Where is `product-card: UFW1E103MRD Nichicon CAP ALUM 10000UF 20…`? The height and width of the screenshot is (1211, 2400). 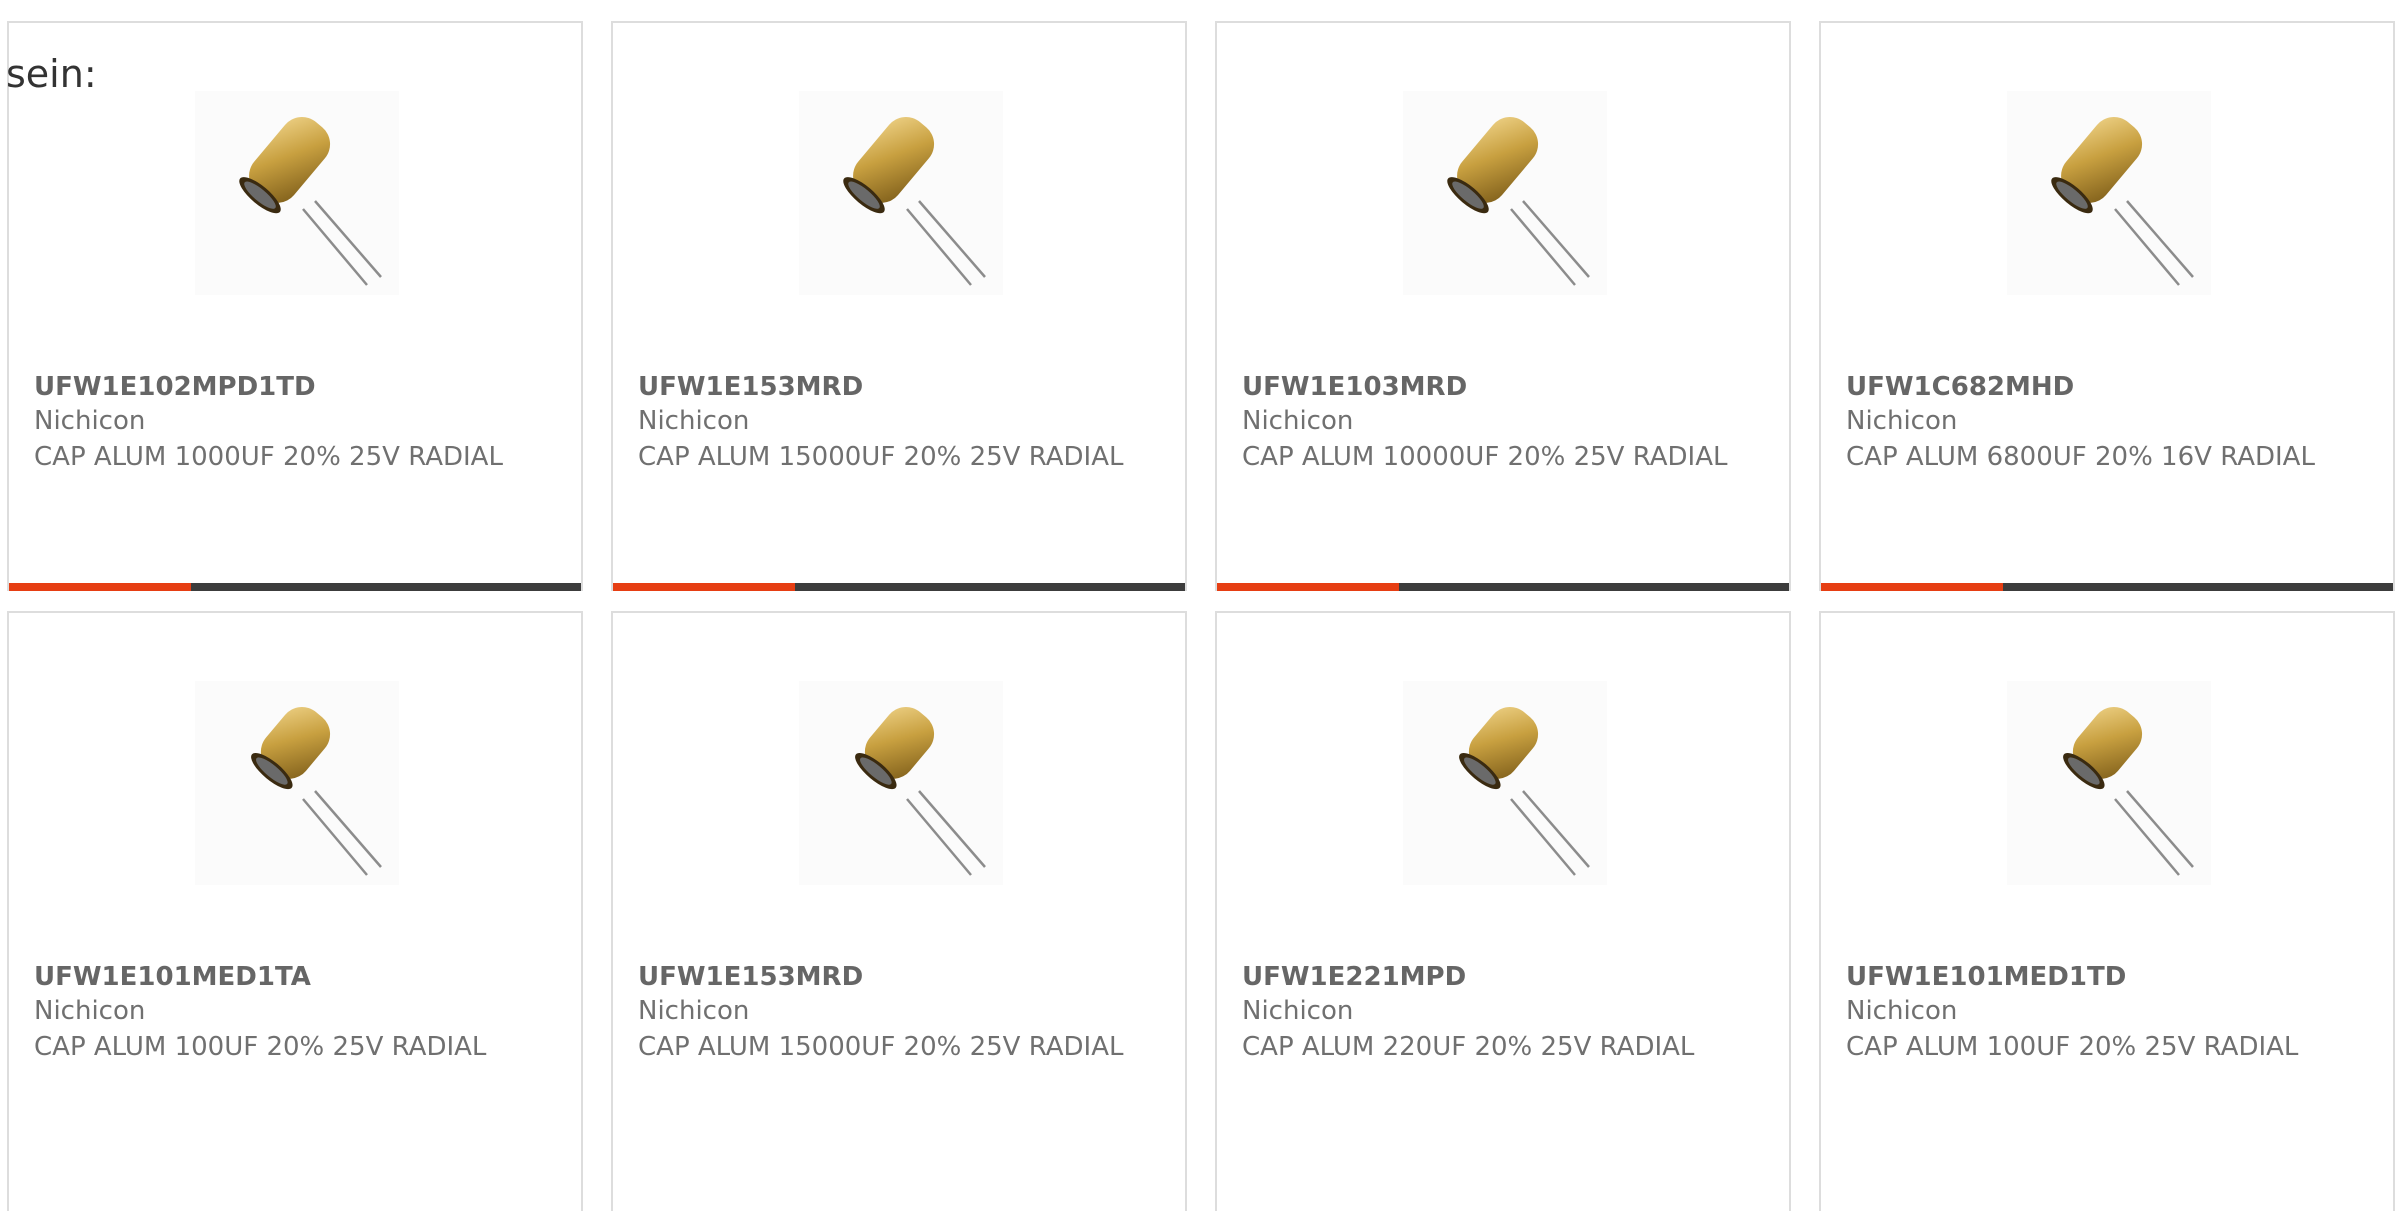
product-card: UFW1E103MRD Nichicon CAP ALUM 10000UF 20… is located at coordinates (1503, 306).